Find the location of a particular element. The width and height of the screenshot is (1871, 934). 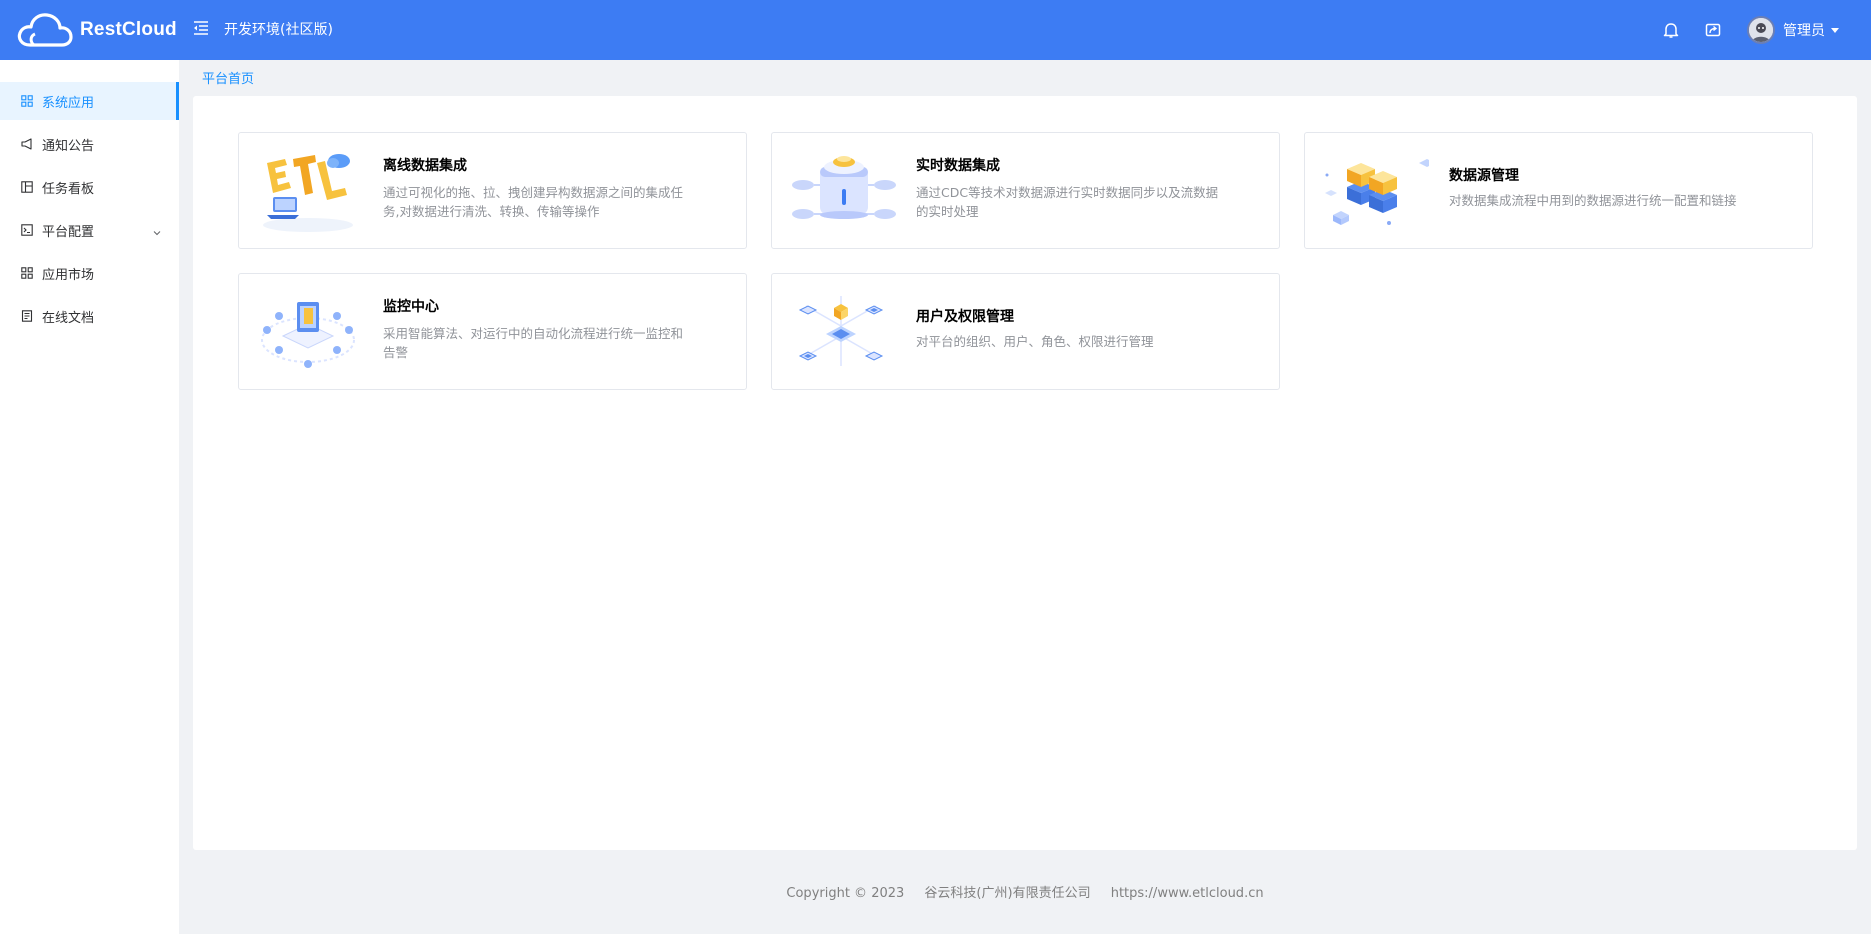

card-title: 数据源管理 is located at coordinates (1484, 176).